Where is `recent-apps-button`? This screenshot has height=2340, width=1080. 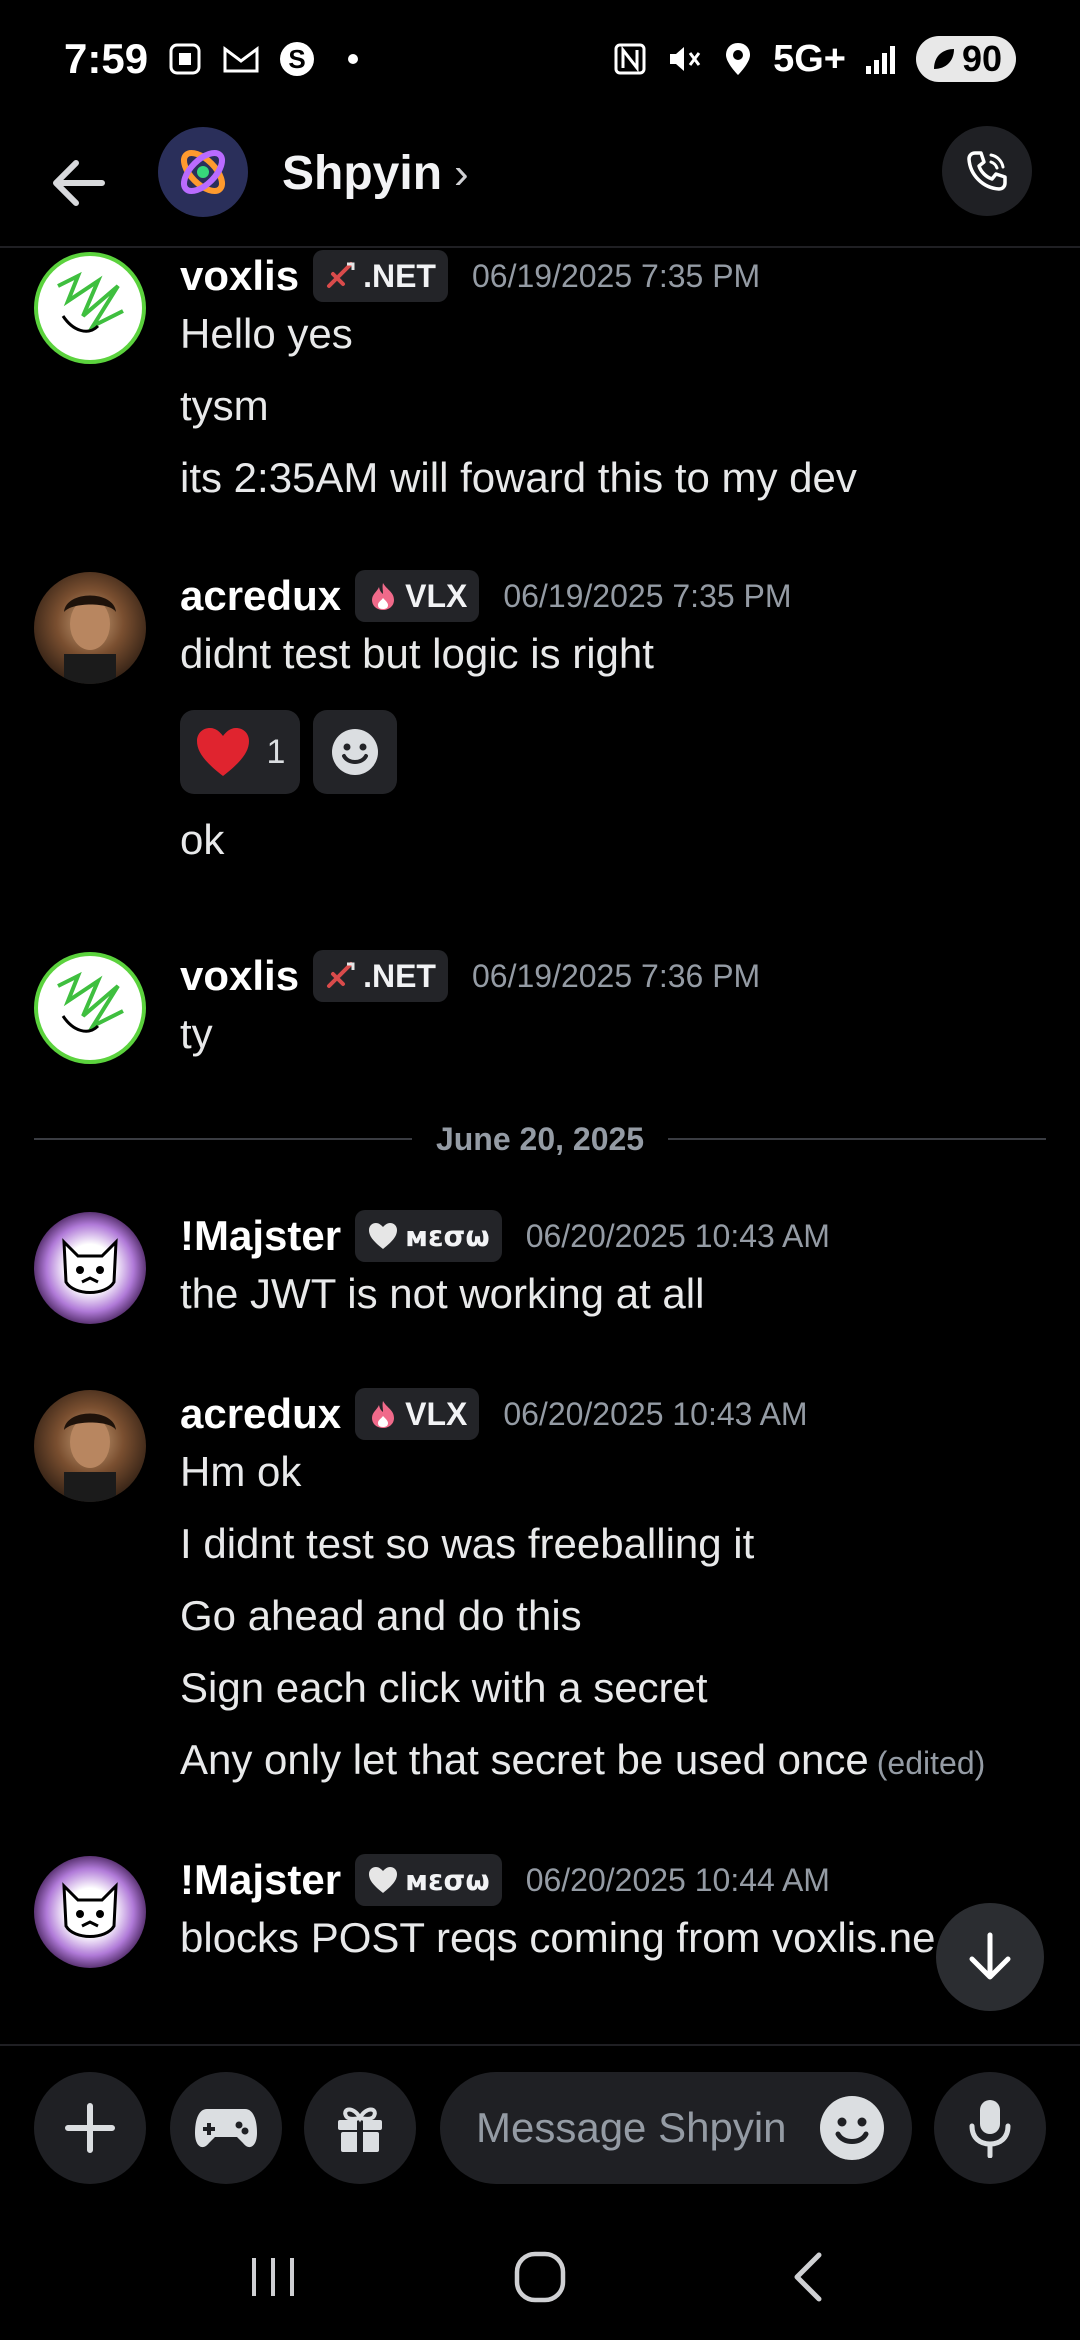 recent-apps-button is located at coordinates (273, 2277).